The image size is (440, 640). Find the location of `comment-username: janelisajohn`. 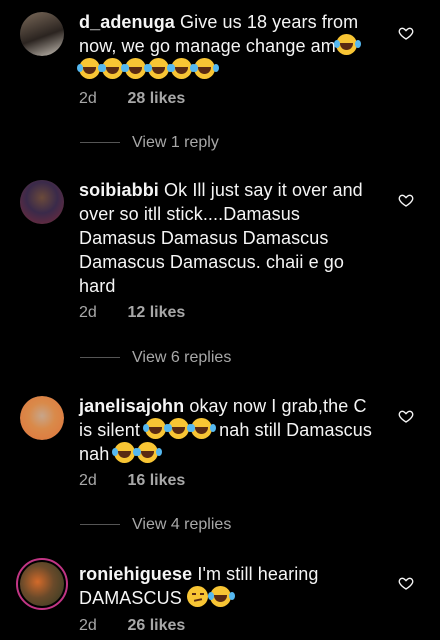

comment-username: janelisajohn is located at coordinates (131, 406).